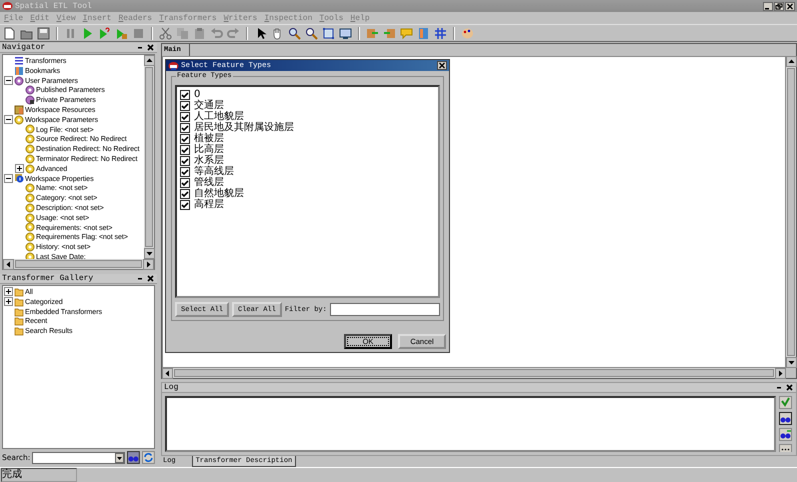  What do you see at coordinates (219, 193) in the screenshot?
I see `feature-type-label: 自然地貌层` at bounding box center [219, 193].